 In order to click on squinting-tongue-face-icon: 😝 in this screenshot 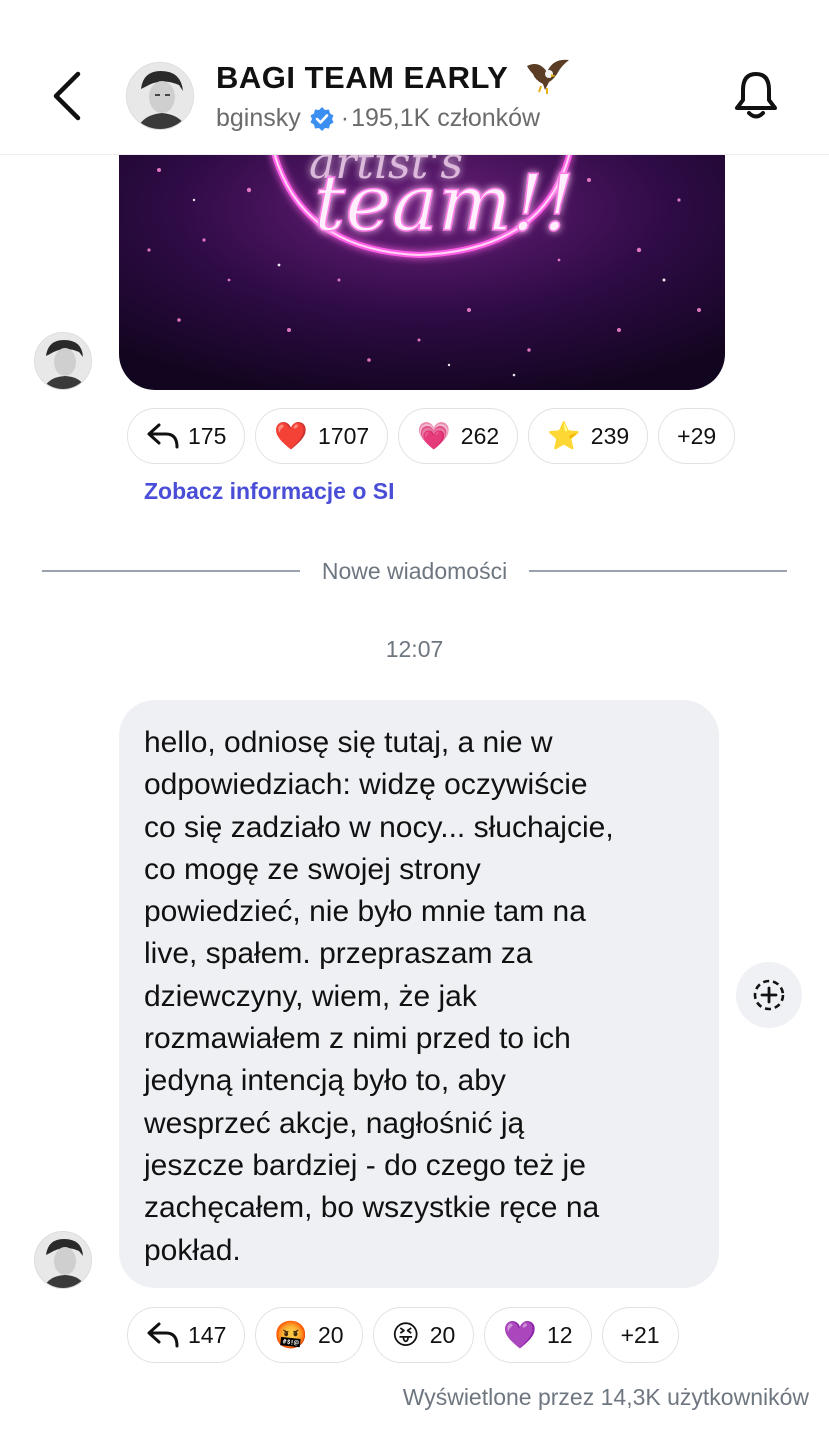, I will do `click(405, 1334)`.